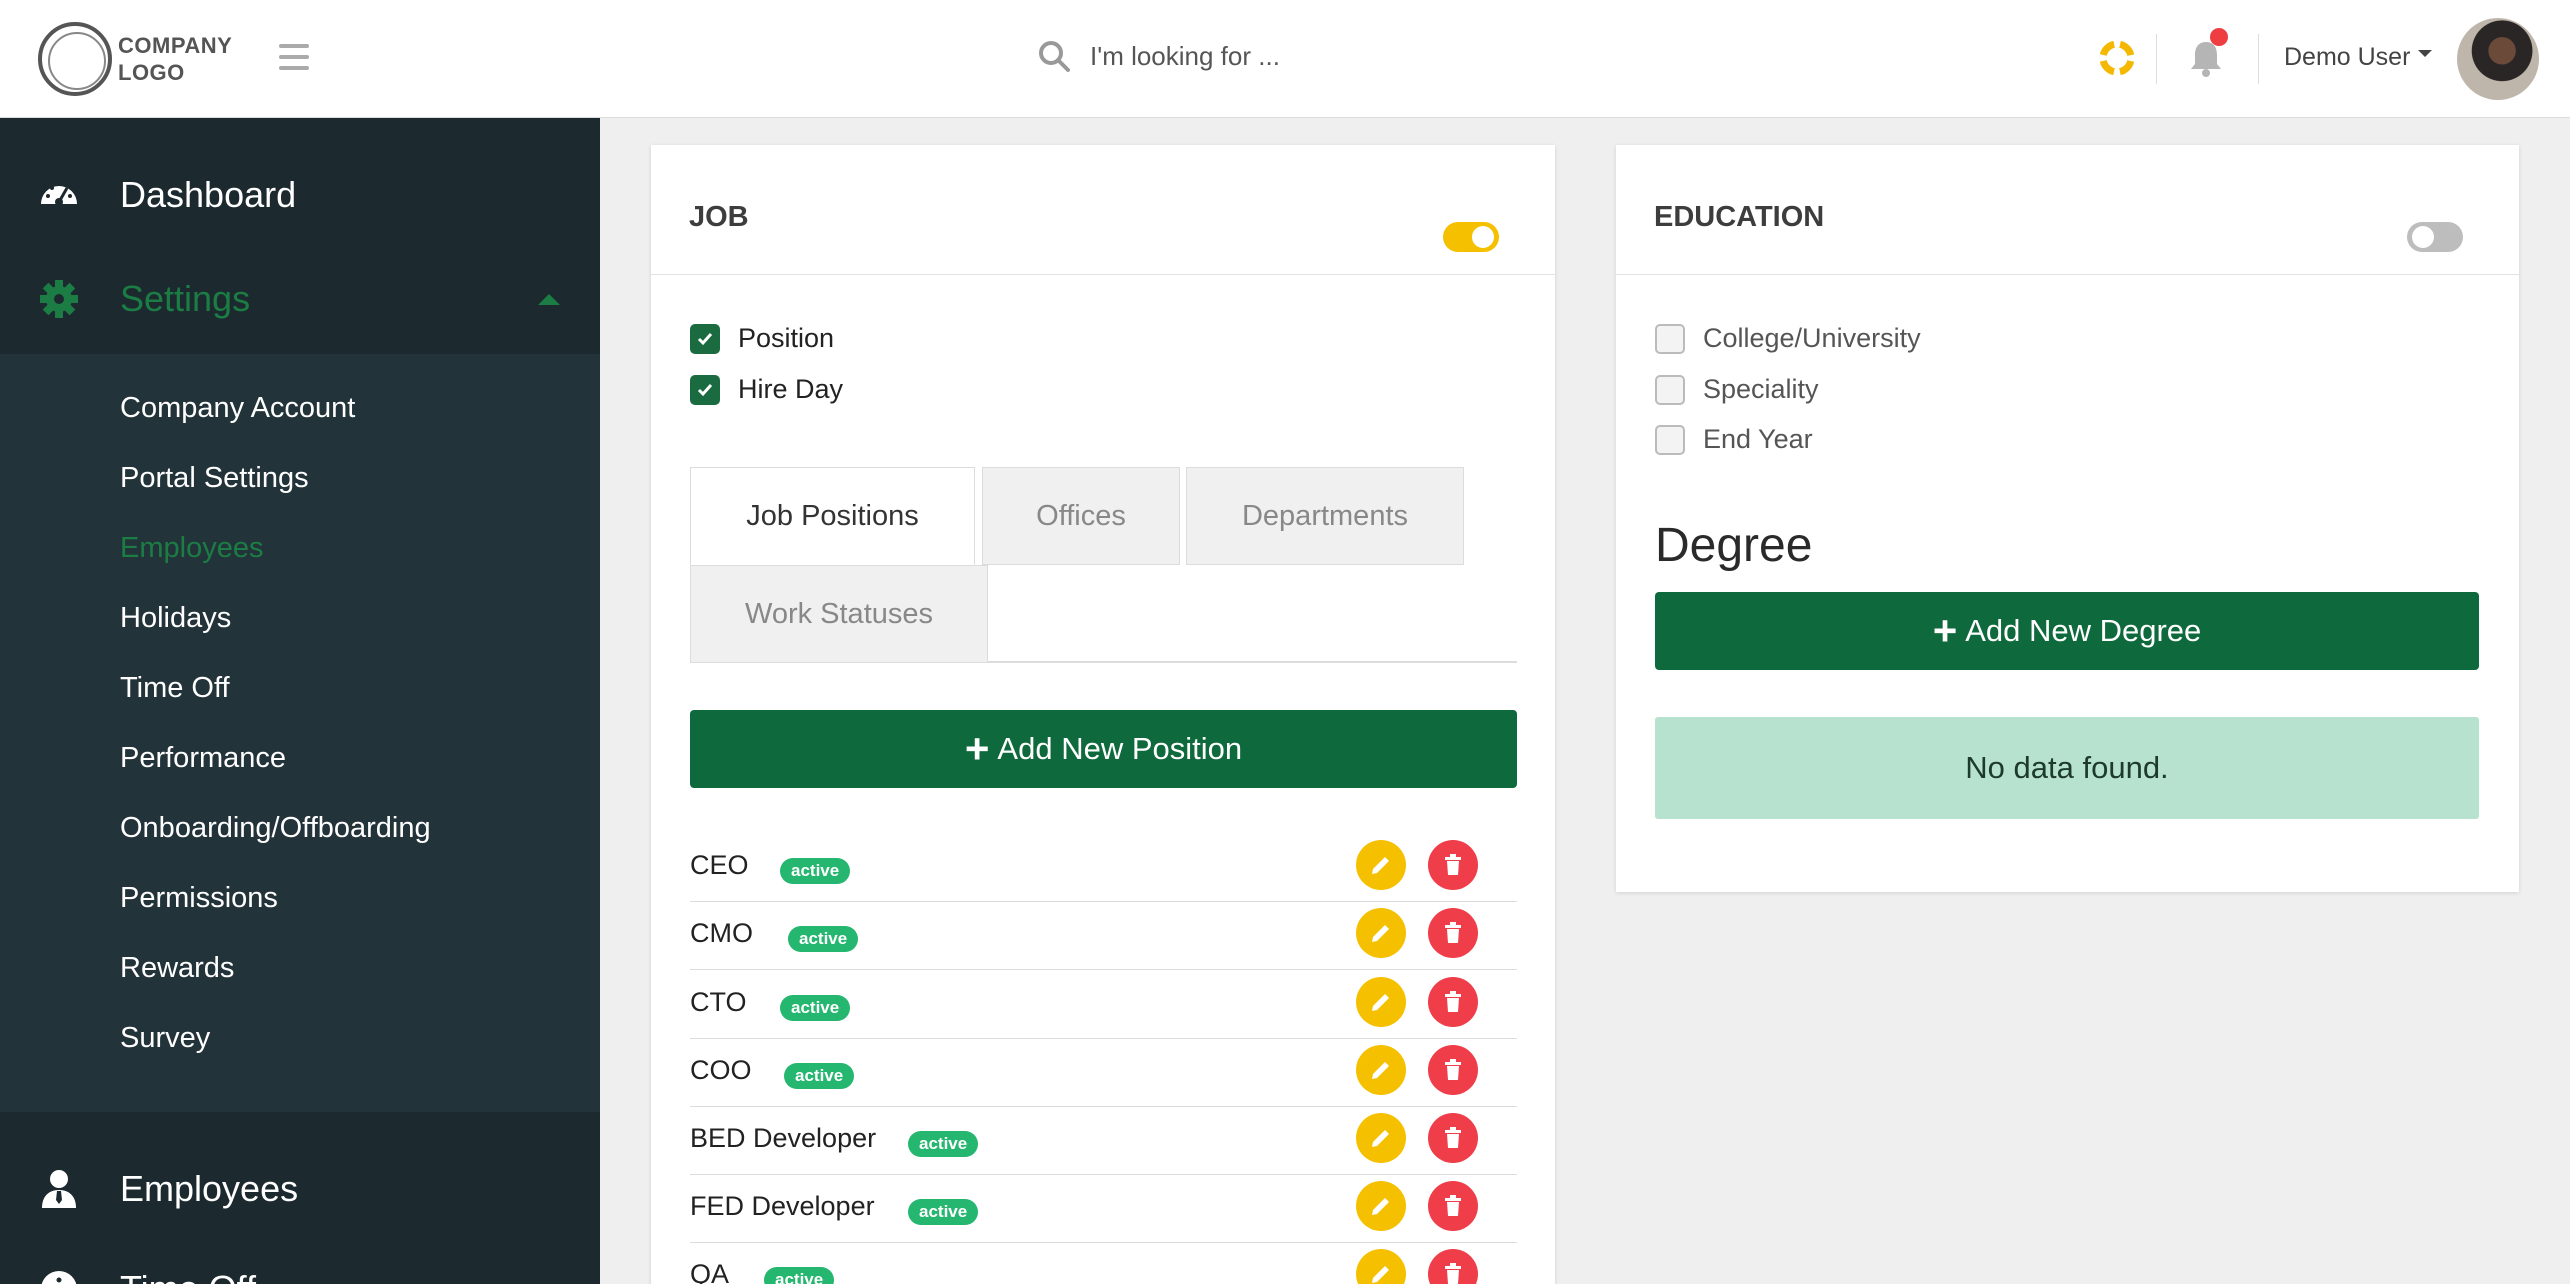  What do you see at coordinates (710, 1271) in the screenshot?
I see `position-name: QA` at bounding box center [710, 1271].